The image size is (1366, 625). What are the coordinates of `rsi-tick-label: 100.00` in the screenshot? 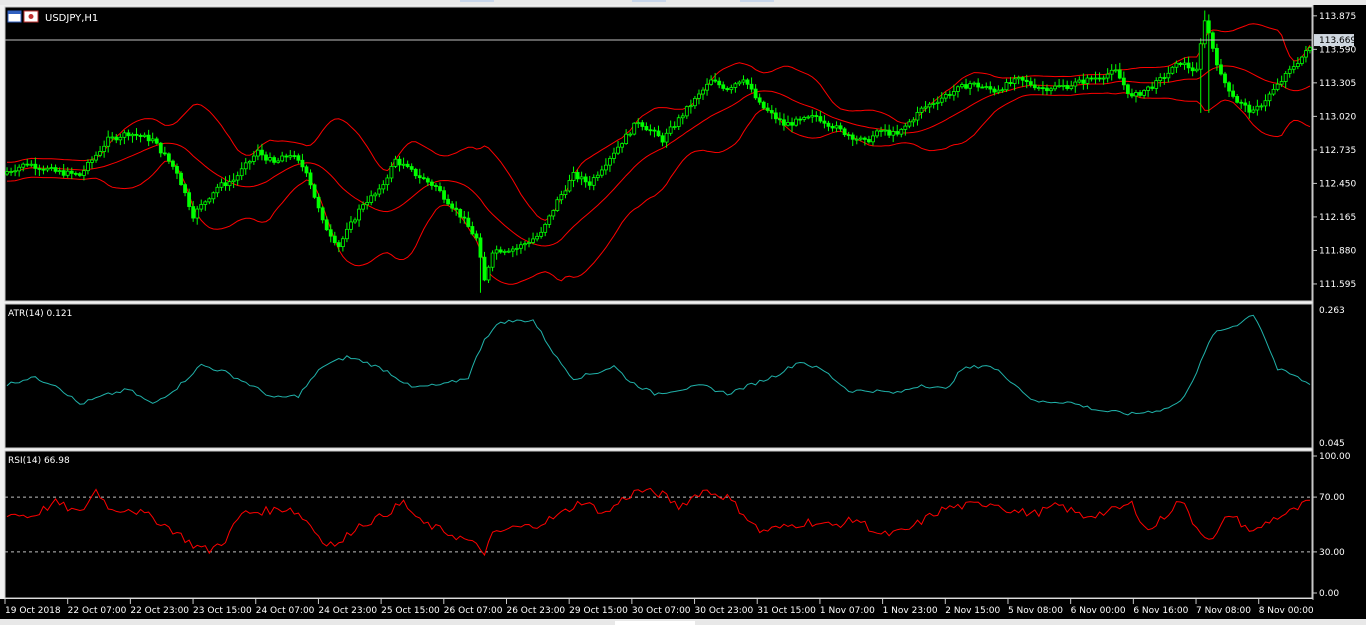 It's located at (1335, 457).